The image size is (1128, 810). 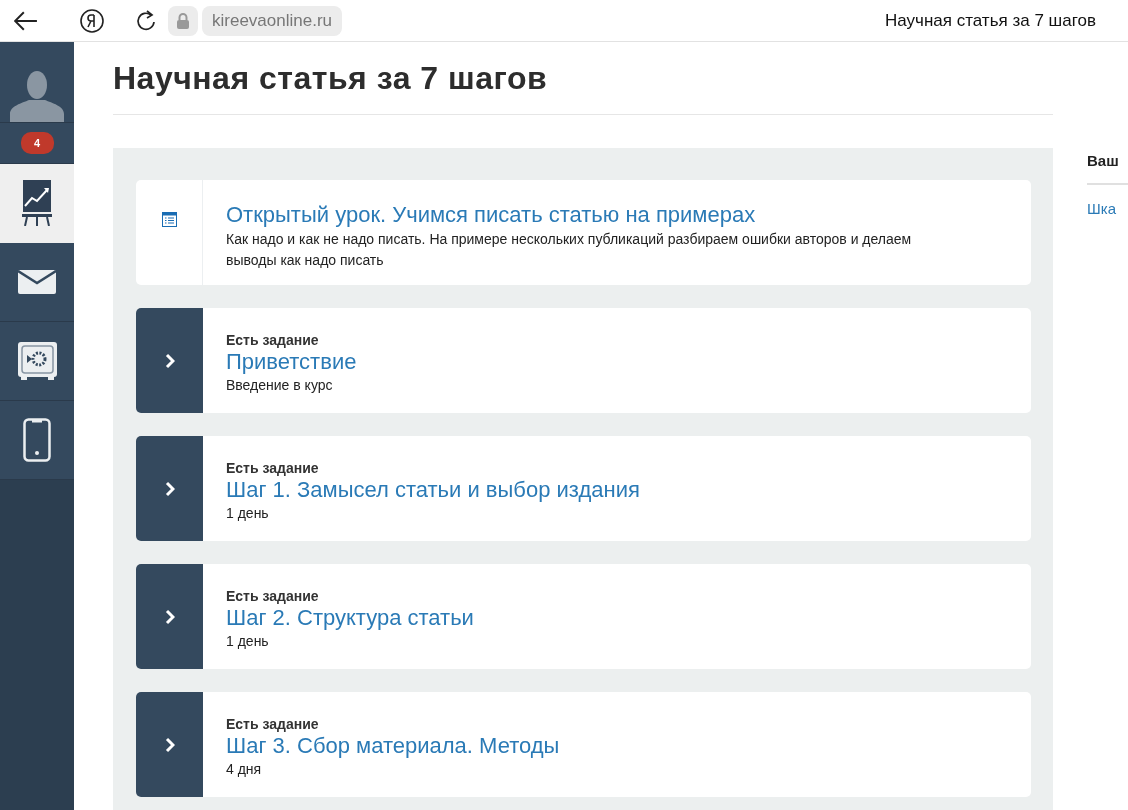 What do you see at coordinates (280, 386) in the screenshot?
I see `lesson-description: Введение в курс` at bounding box center [280, 386].